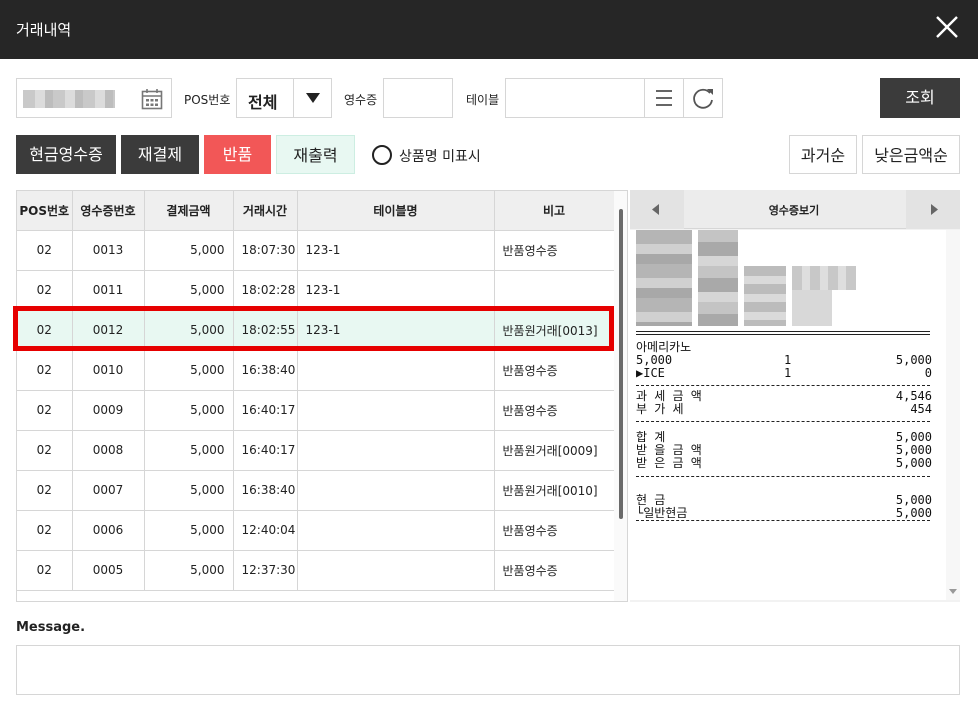  What do you see at coordinates (44, 30) in the screenshot?
I see `window-title: 거래내역` at bounding box center [44, 30].